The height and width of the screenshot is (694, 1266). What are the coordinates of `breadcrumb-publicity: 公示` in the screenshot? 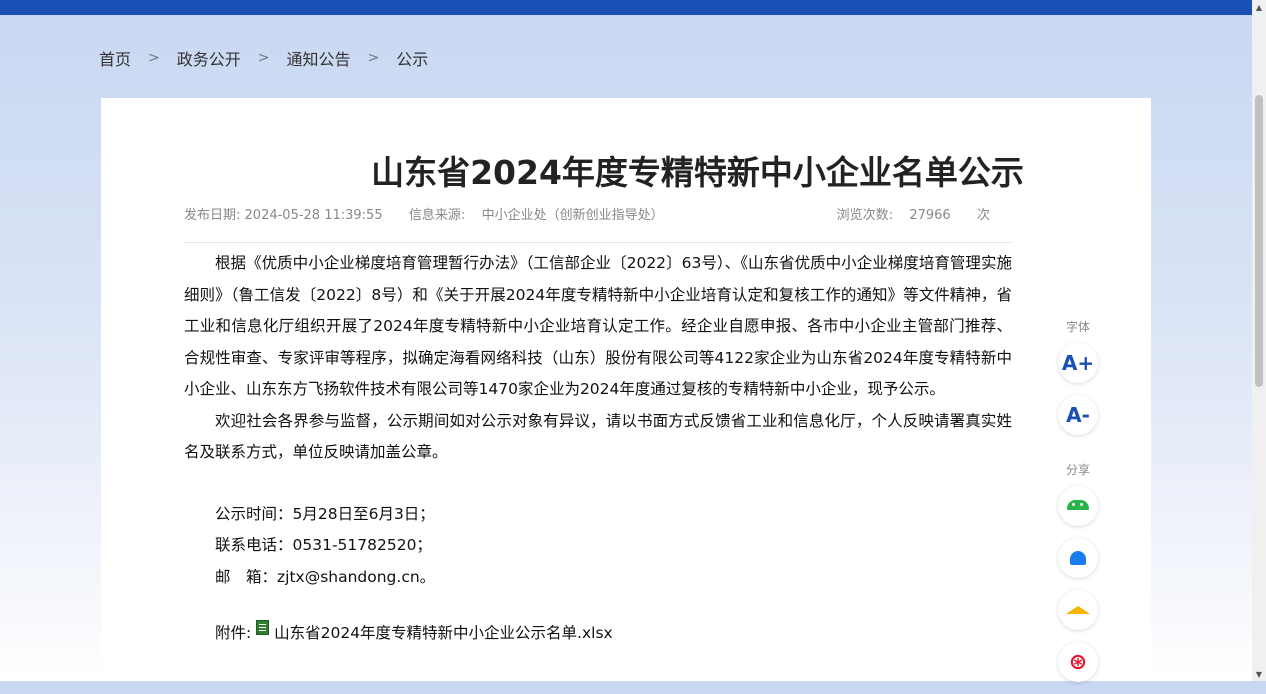 It's located at (412, 58).